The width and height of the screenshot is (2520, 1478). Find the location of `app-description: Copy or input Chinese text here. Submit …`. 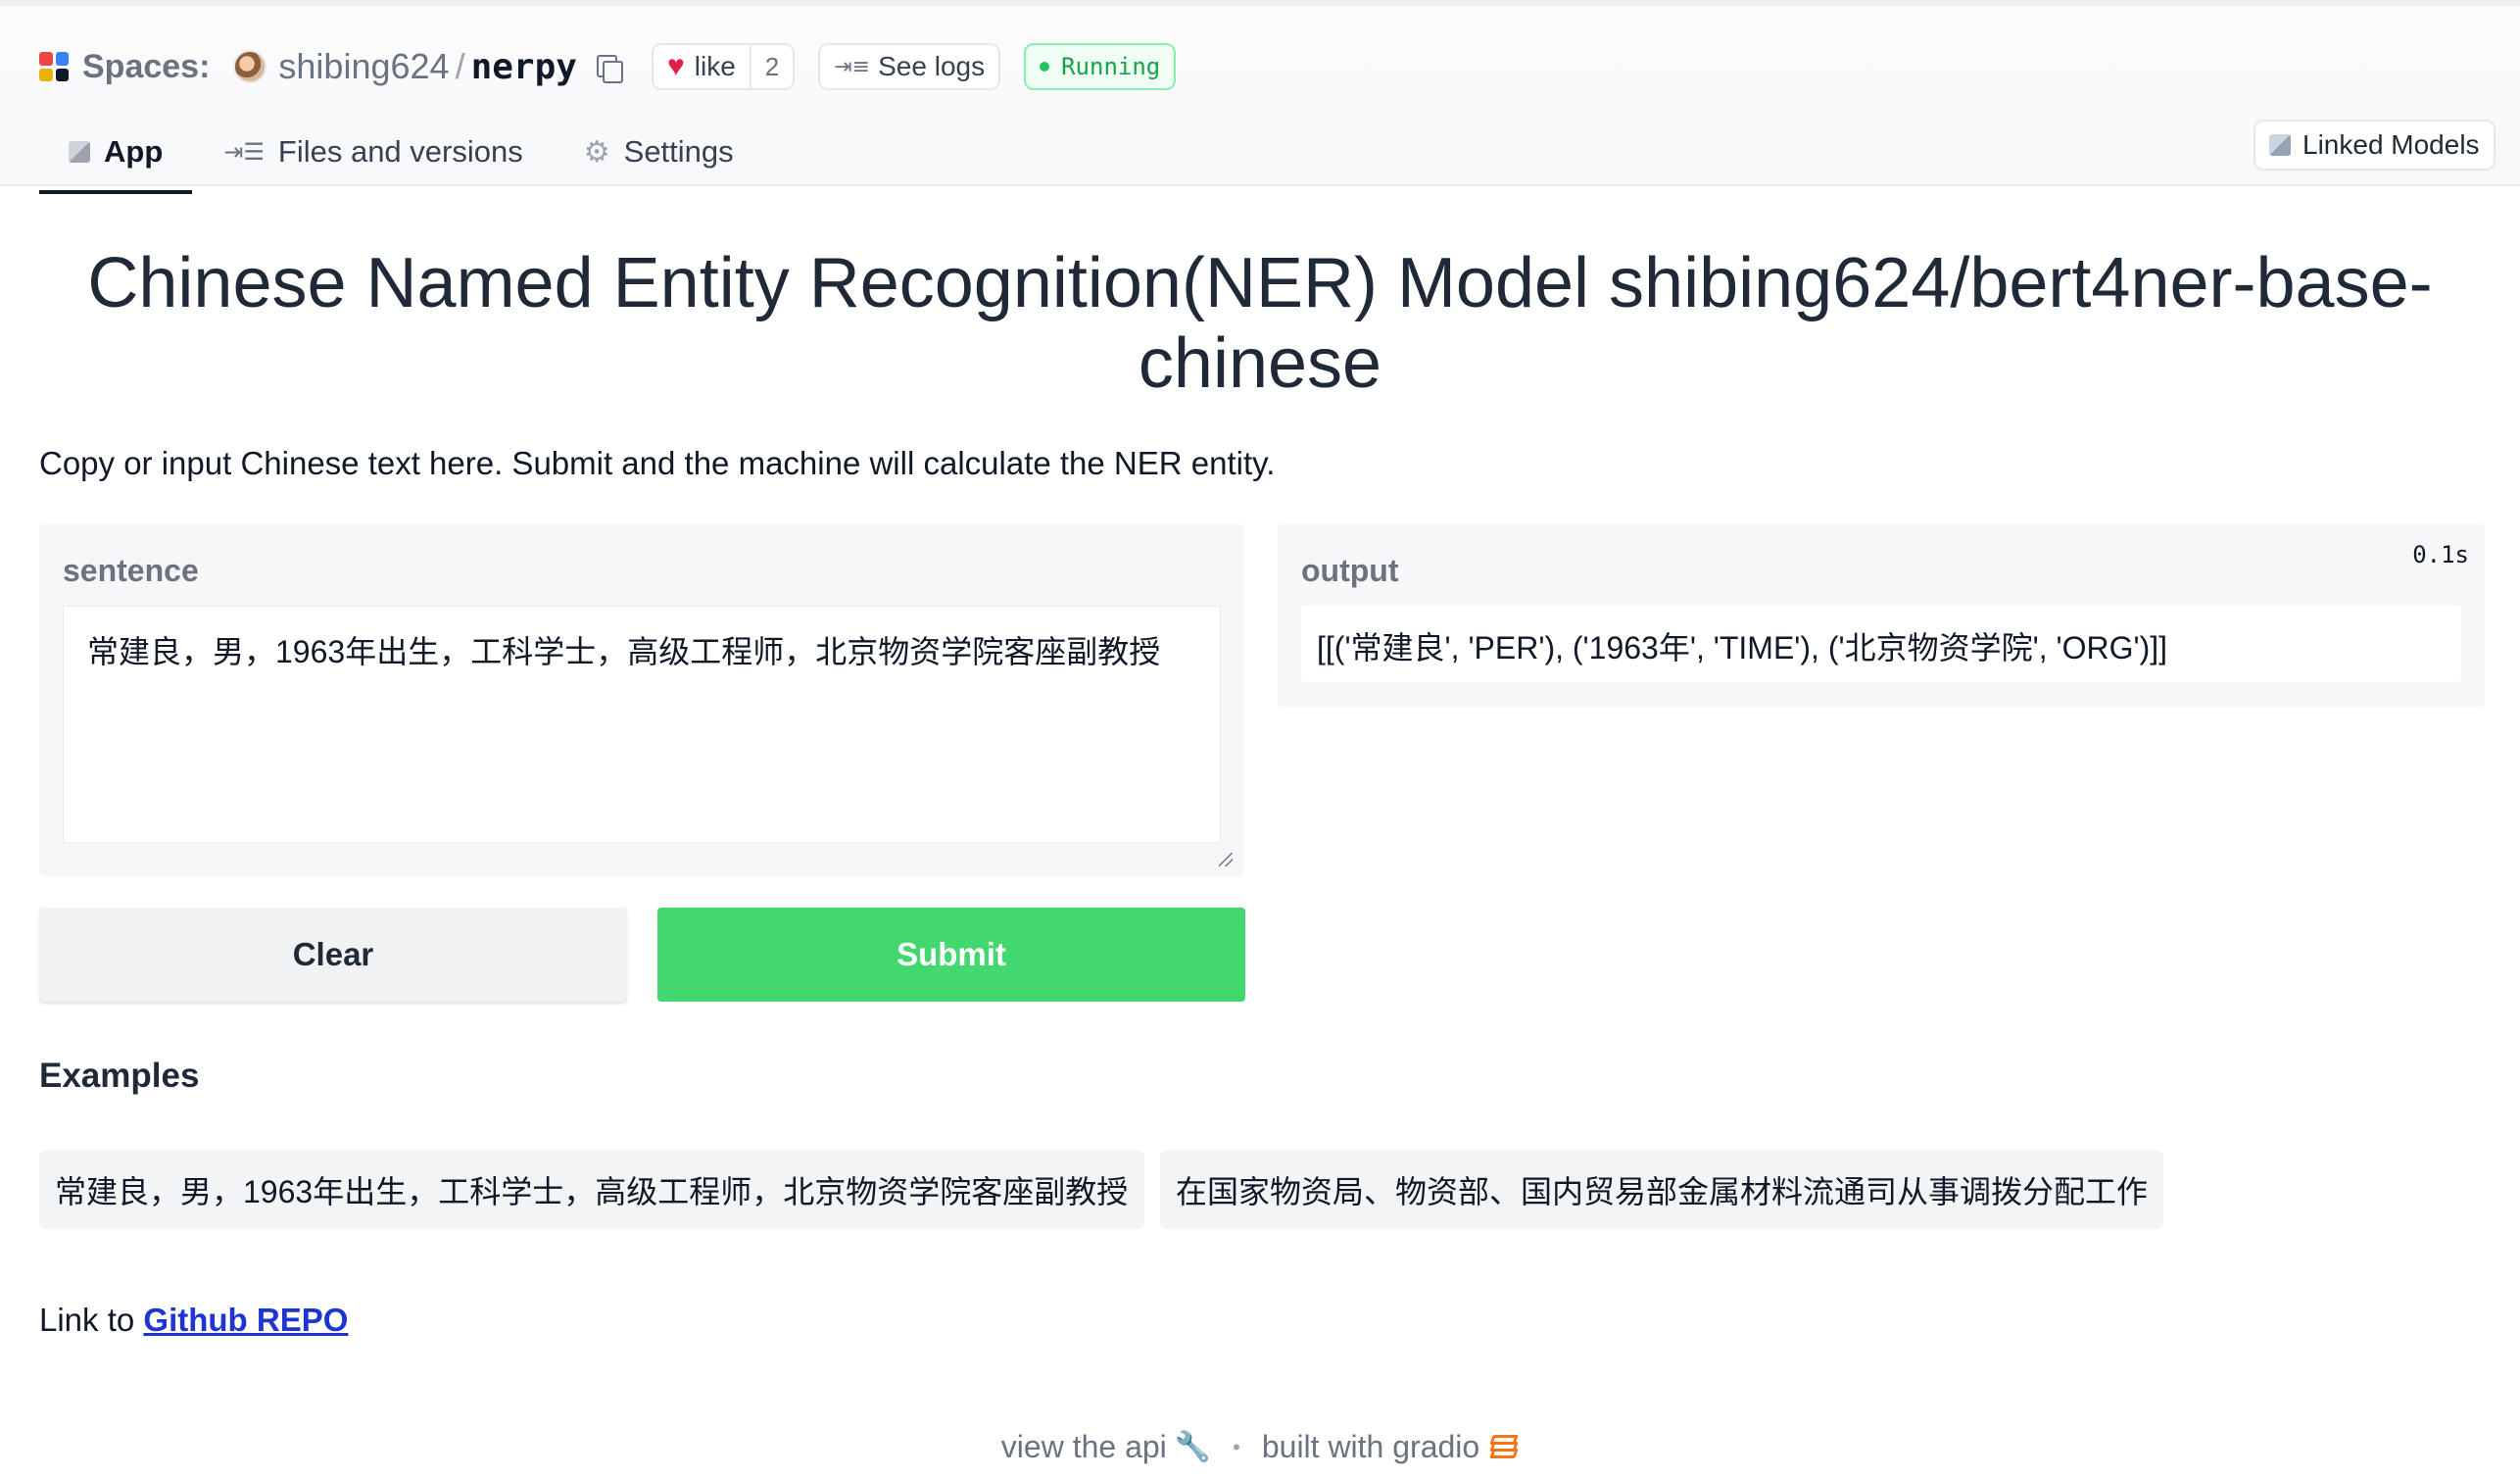

app-description: Copy or input Chinese text here. Submit … is located at coordinates (657, 463).